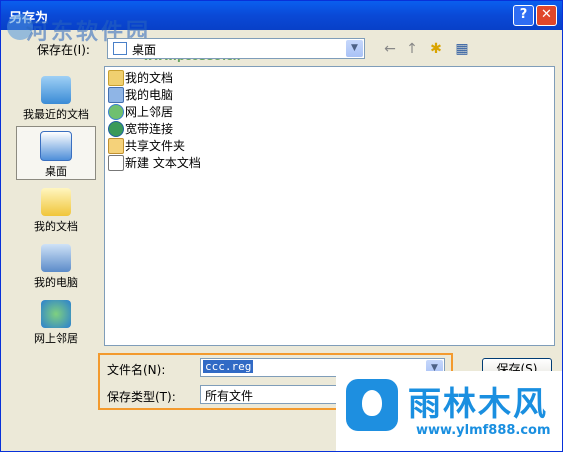  Describe the element at coordinates (116, 163) in the screenshot. I see `text-file-icon` at that location.